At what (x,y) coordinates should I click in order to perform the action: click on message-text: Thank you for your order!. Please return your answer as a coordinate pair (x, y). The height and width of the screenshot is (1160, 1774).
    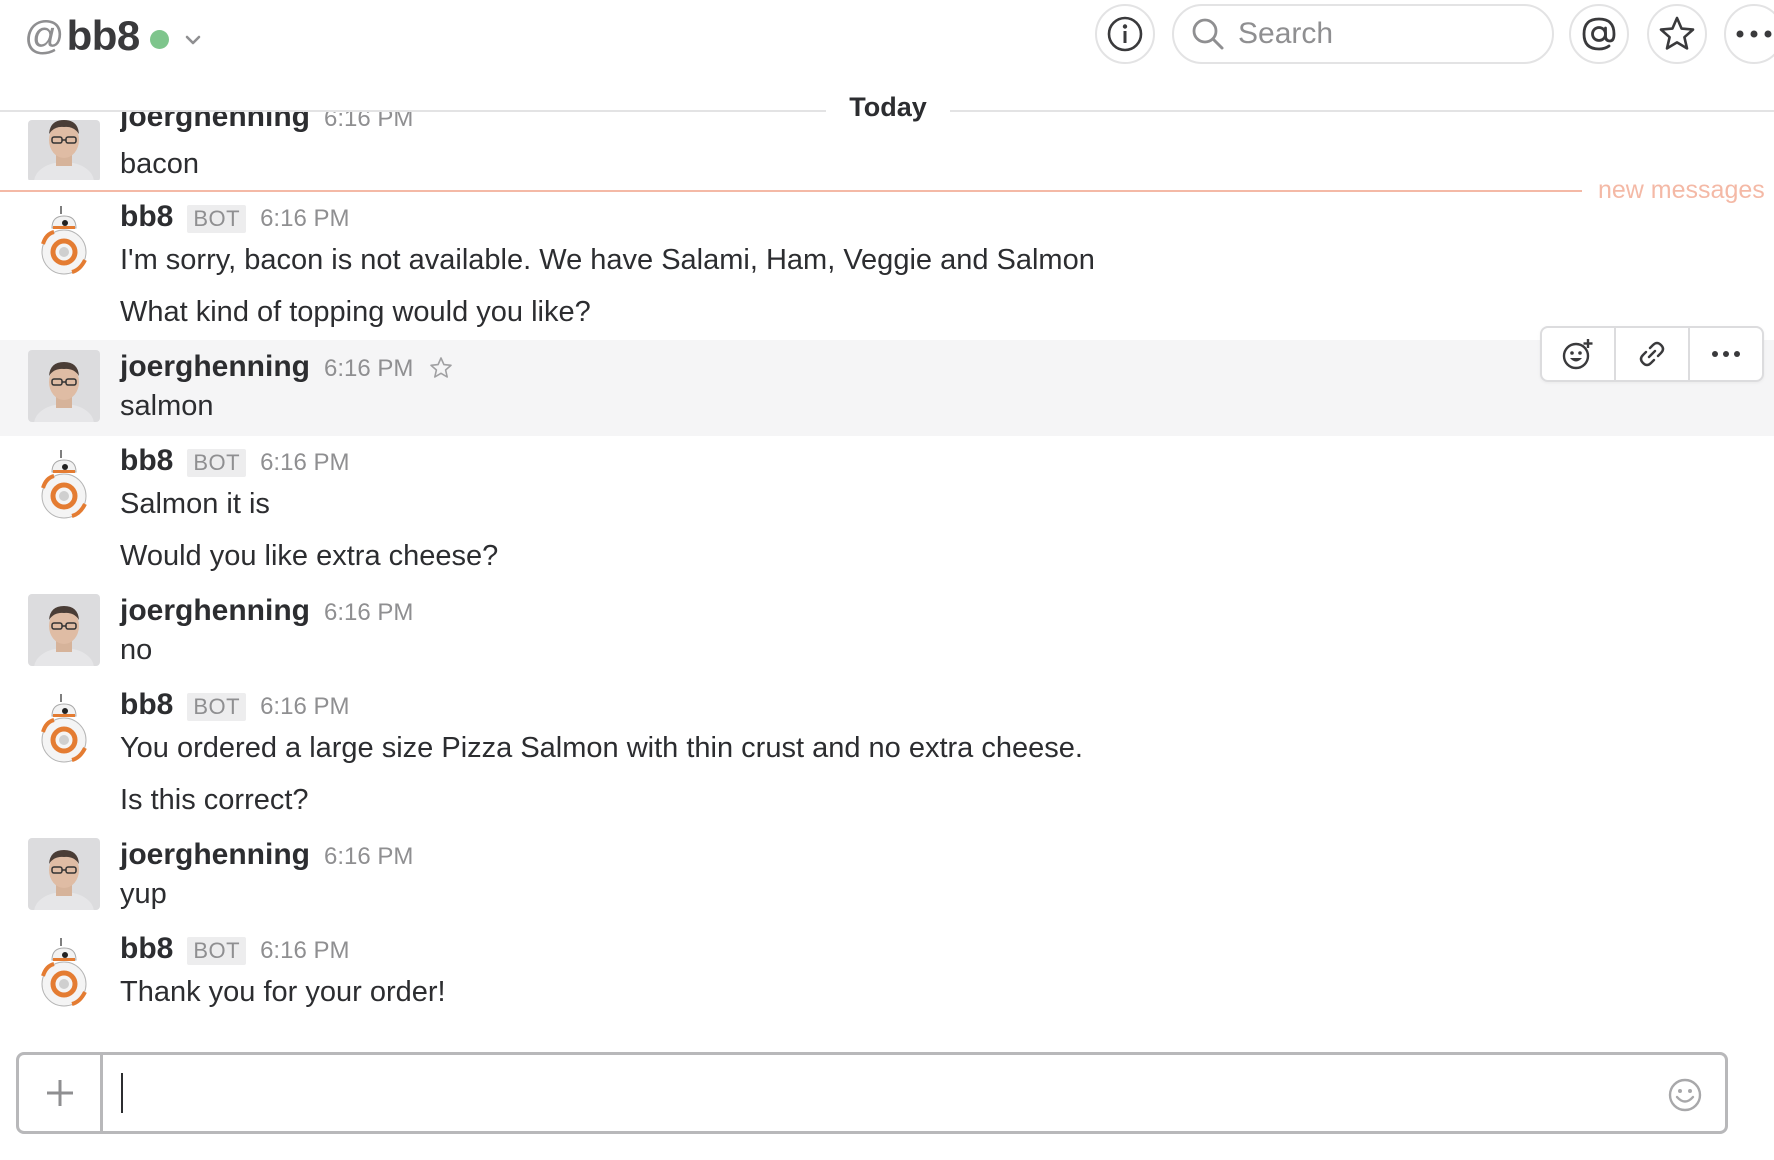
    Looking at the image, I should click on (283, 992).